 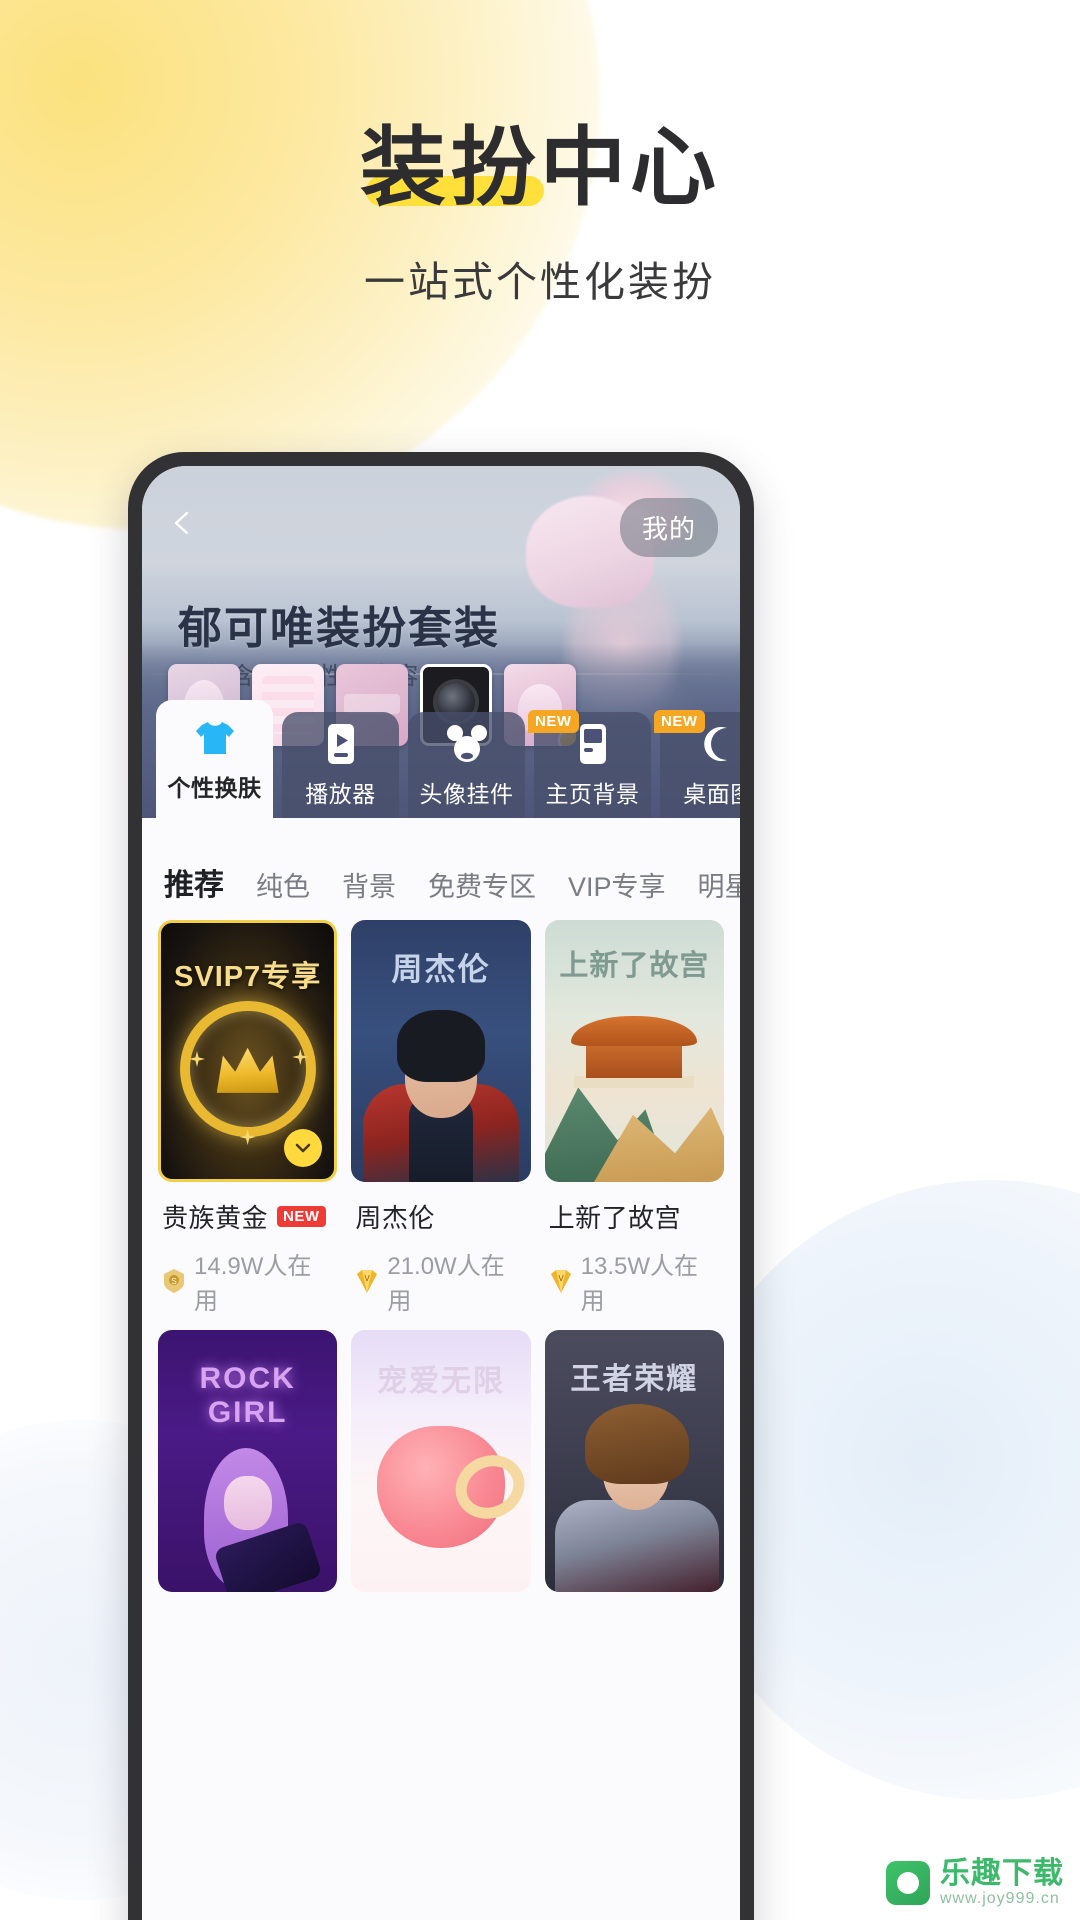 I want to click on card-usage-count: 21.0W人在用, so click(x=446, y=1284).